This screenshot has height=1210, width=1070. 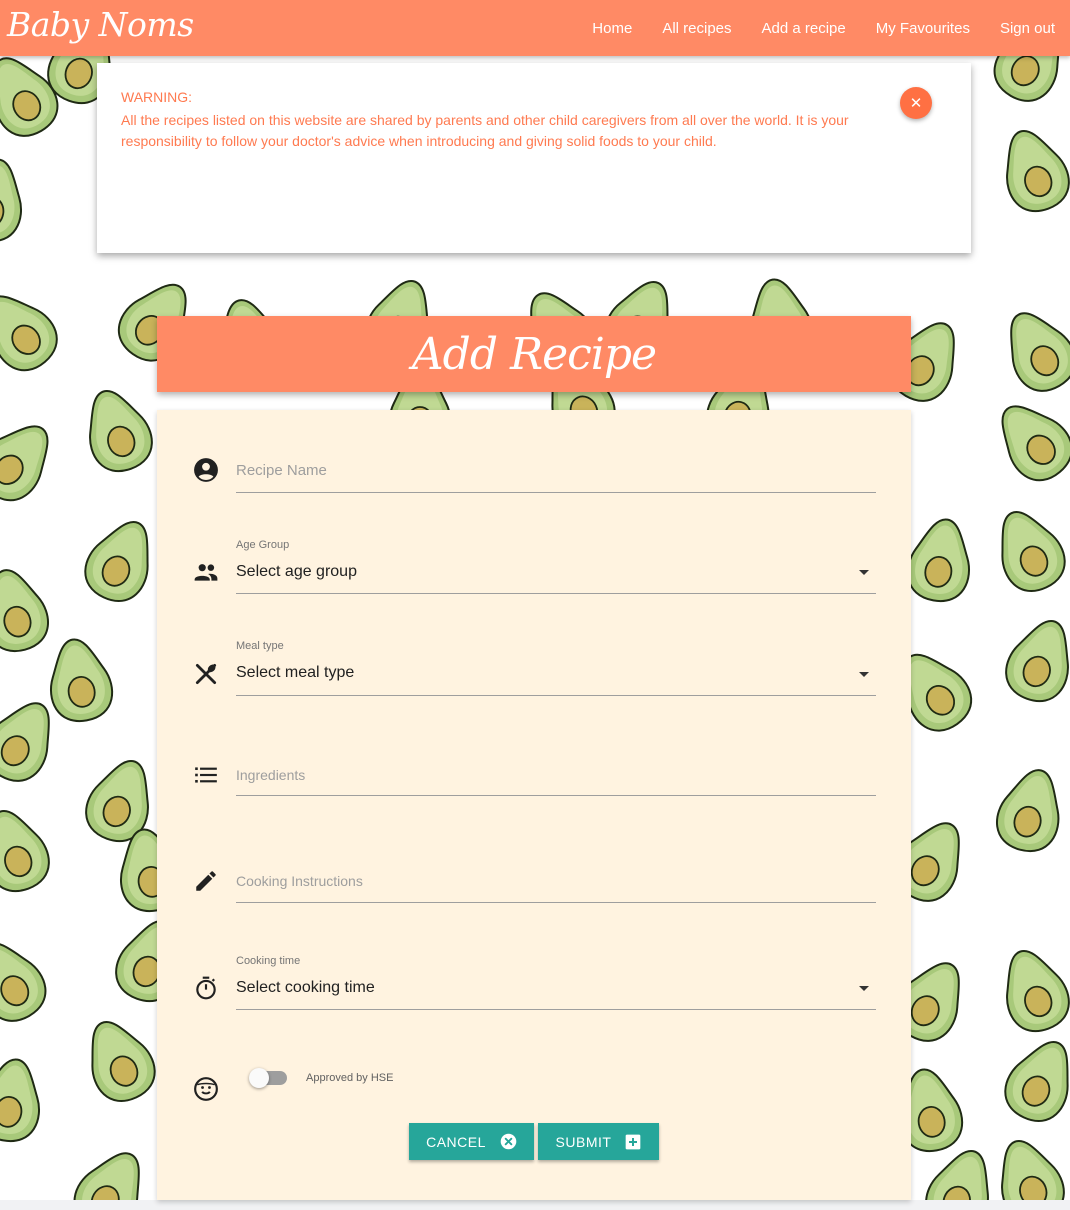 I want to click on page-title: Add Recipe, so click(x=534, y=354).